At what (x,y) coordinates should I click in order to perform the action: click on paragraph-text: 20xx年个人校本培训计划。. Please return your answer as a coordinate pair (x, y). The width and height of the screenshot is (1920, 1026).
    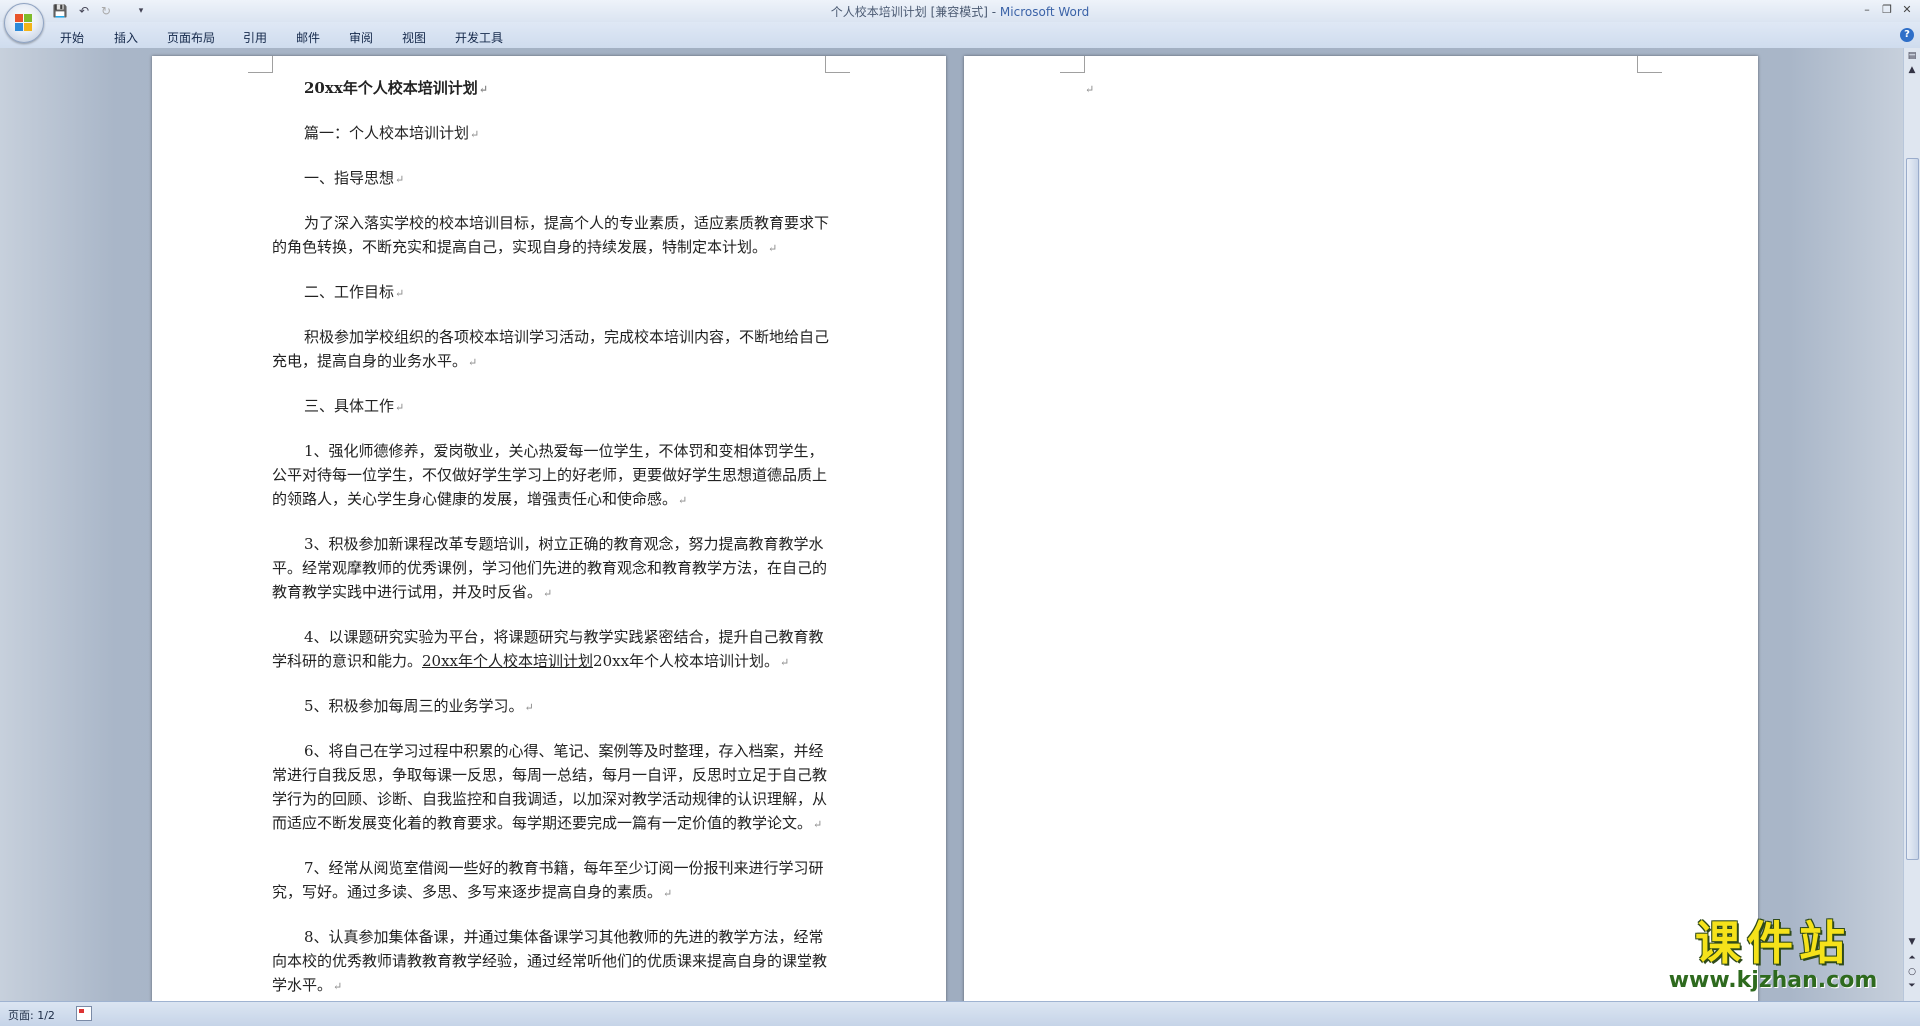
    Looking at the image, I should click on (686, 661).